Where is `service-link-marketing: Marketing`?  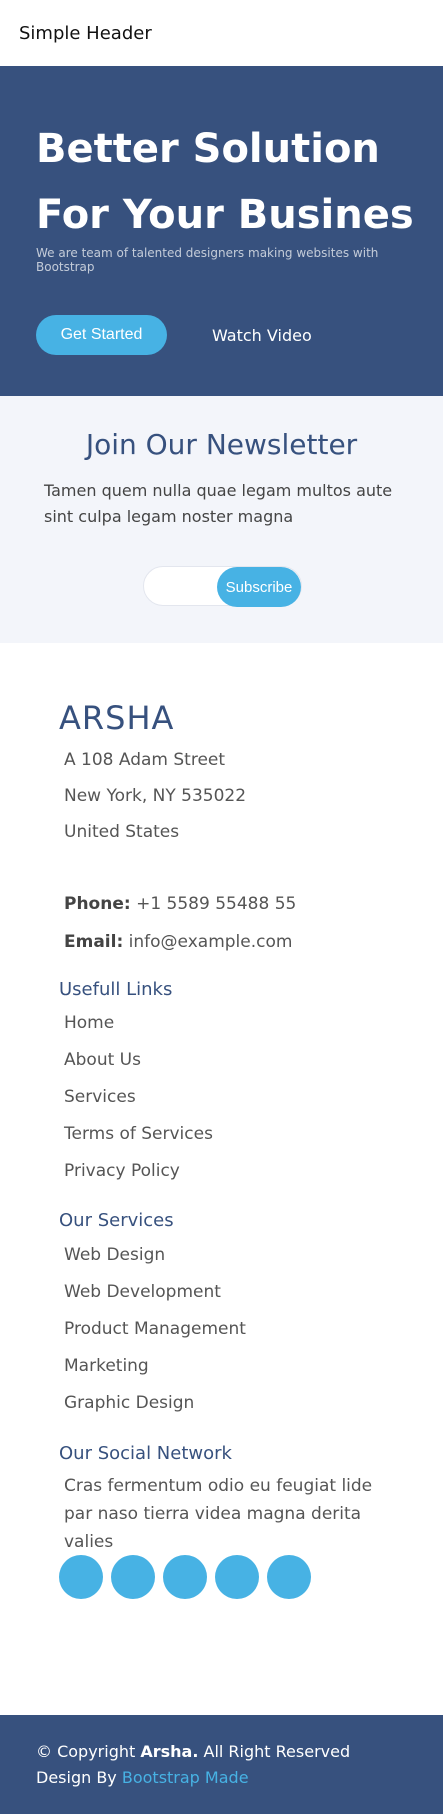
service-link-marketing: Marketing is located at coordinates (155, 1366).